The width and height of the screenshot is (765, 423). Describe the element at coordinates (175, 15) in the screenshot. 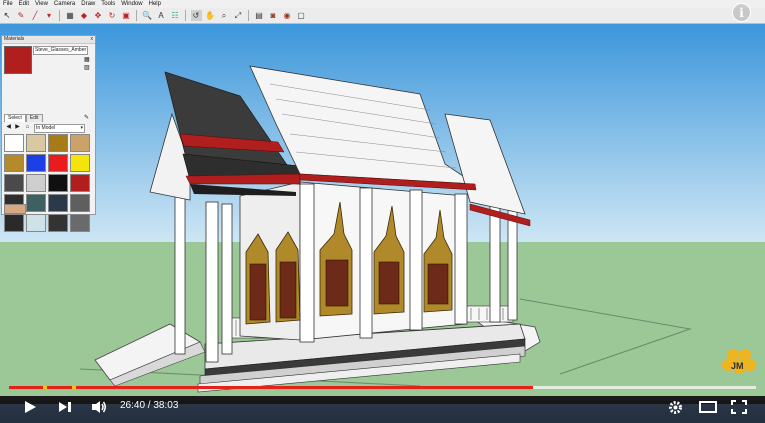

I see `axes-icon: ☷` at that location.